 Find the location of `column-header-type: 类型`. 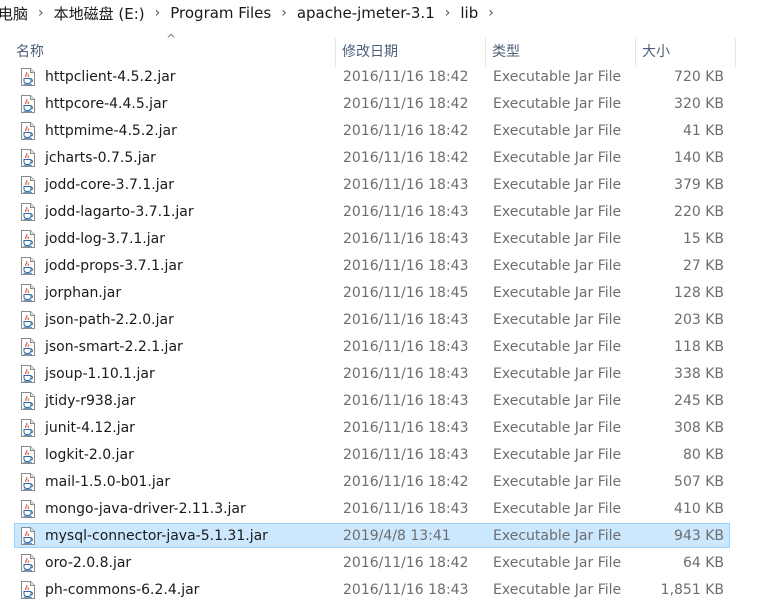

column-header-type: 类型 is located at coordinates (560, 52).